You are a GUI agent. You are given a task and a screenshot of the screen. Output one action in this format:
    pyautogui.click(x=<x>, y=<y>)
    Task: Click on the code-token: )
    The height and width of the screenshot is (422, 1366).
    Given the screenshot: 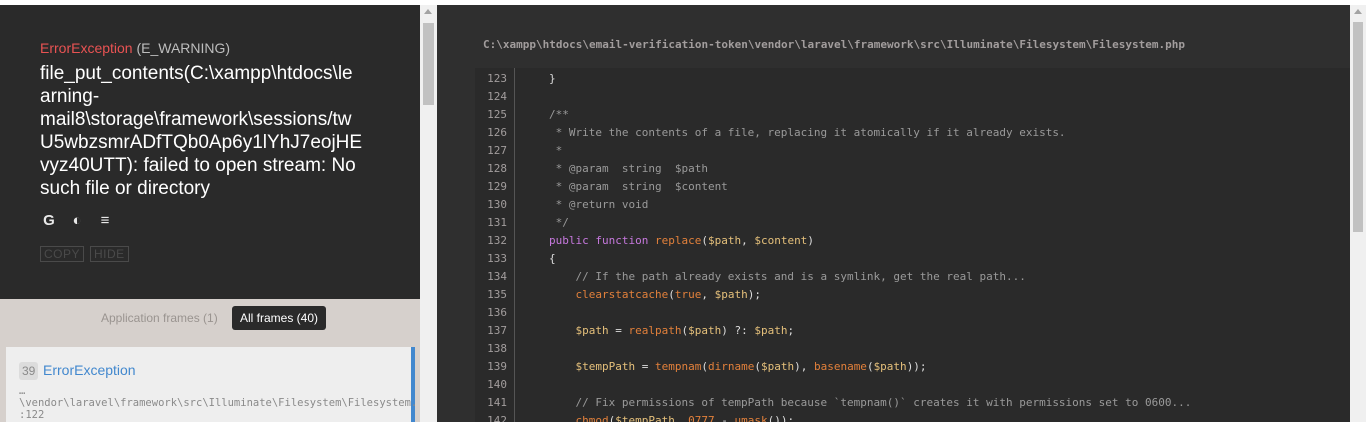 What is the action you would take?
    pyautogui.click(x=810, y=240)
    